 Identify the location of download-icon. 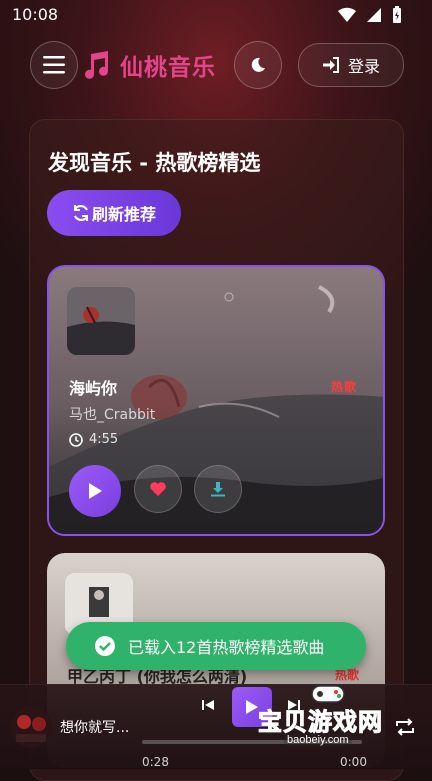
(218, 489).